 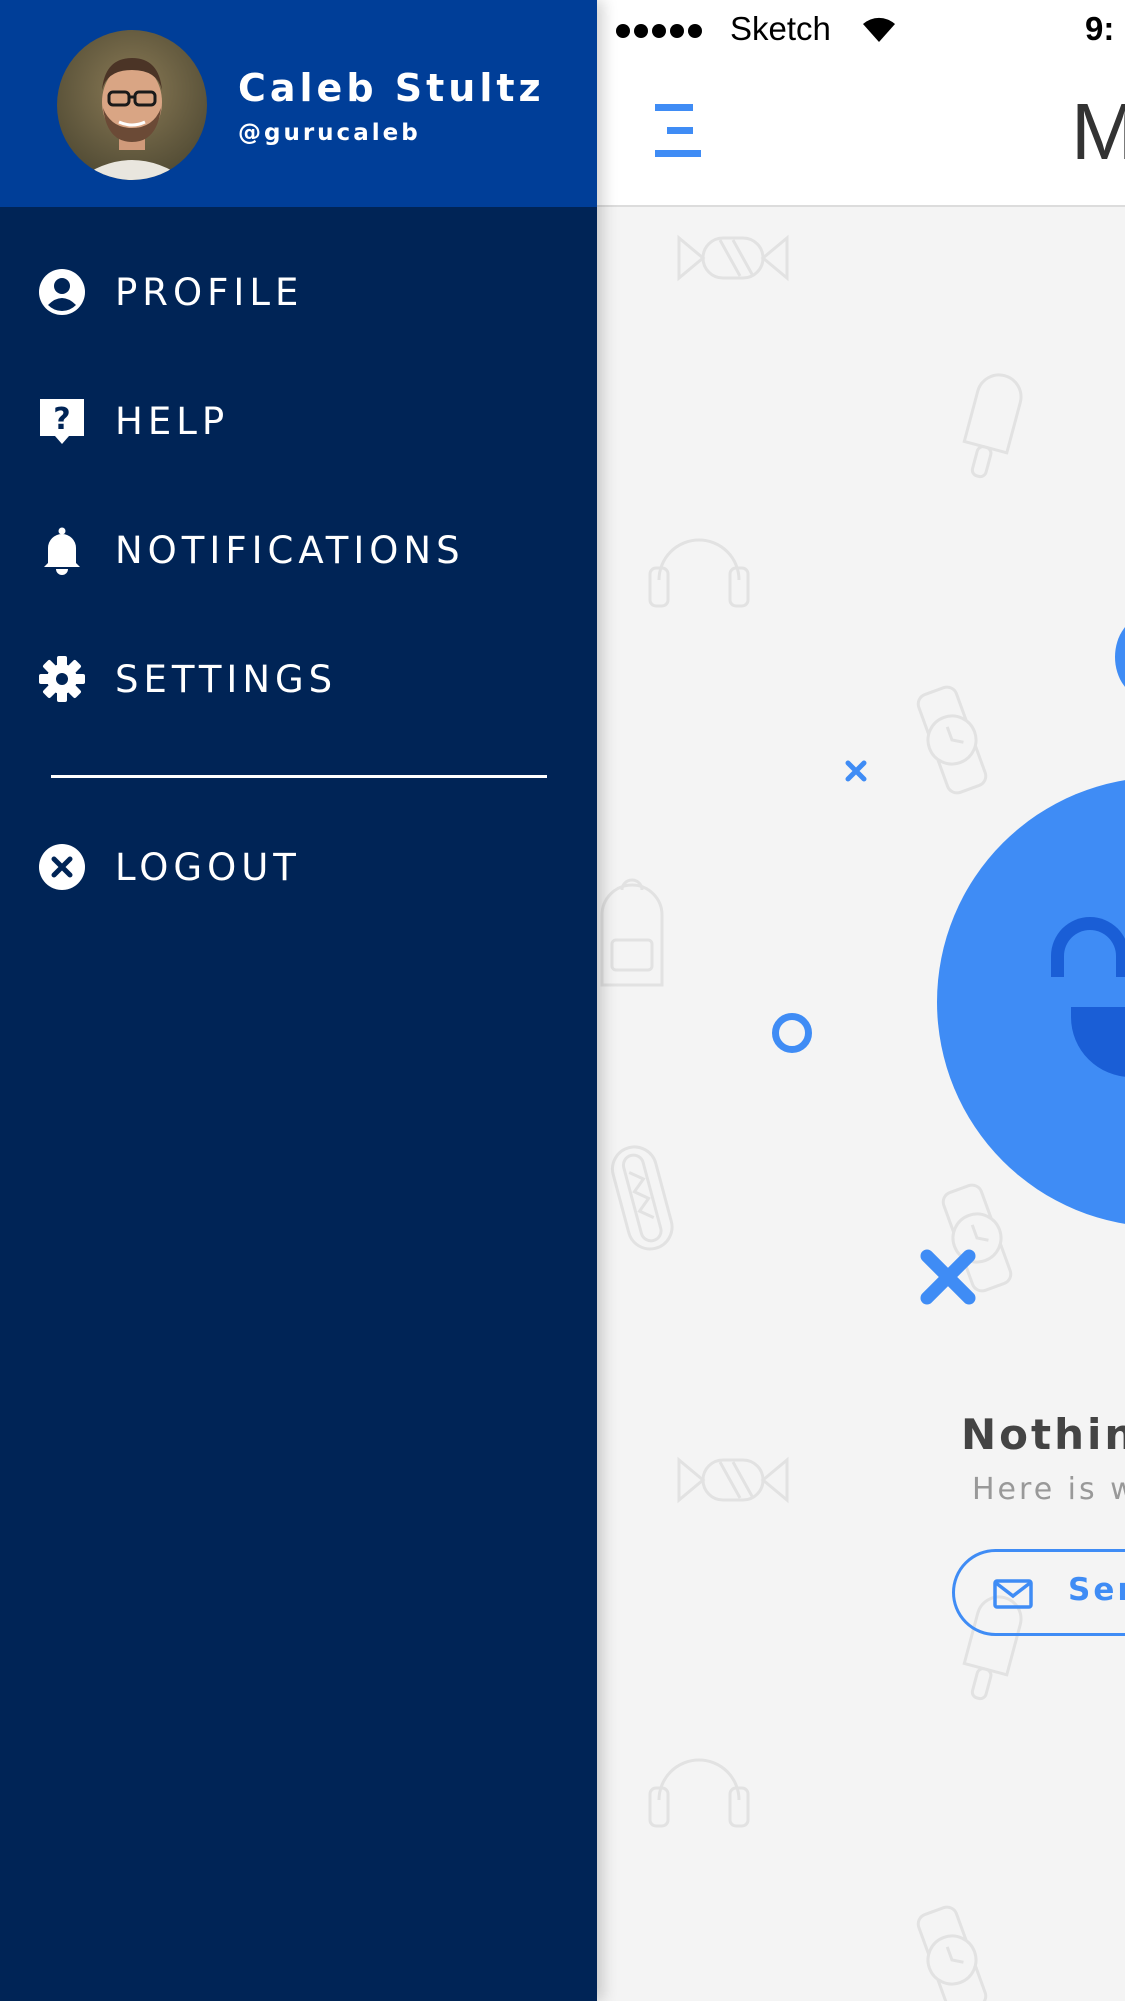 I want to click on smiley-face-icon, so click(x=1031, y=1002).